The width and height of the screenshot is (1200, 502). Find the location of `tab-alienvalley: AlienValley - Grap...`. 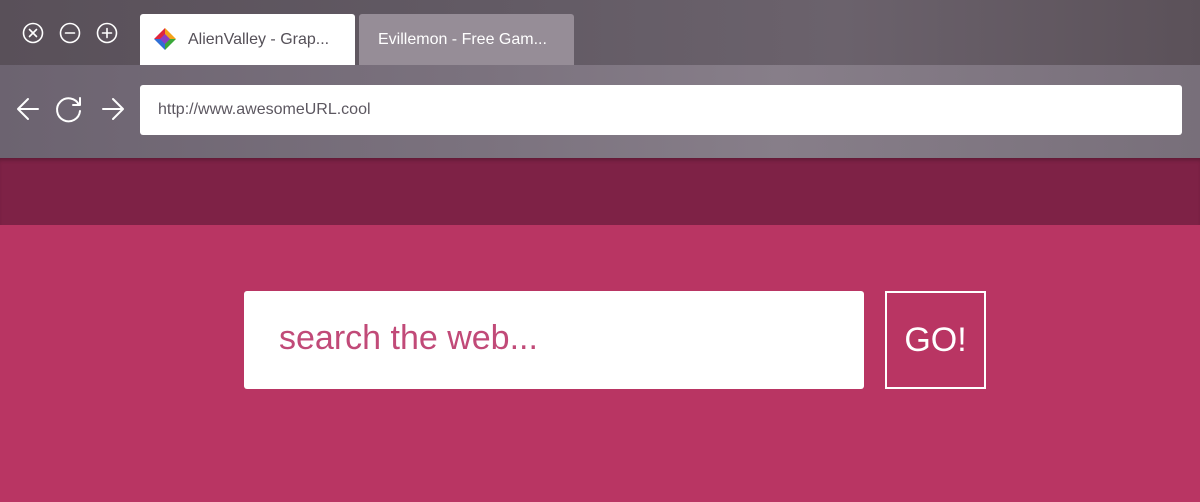

tab-alienvalley: AlienValley - Grap... is located at coordinates (247, 39).